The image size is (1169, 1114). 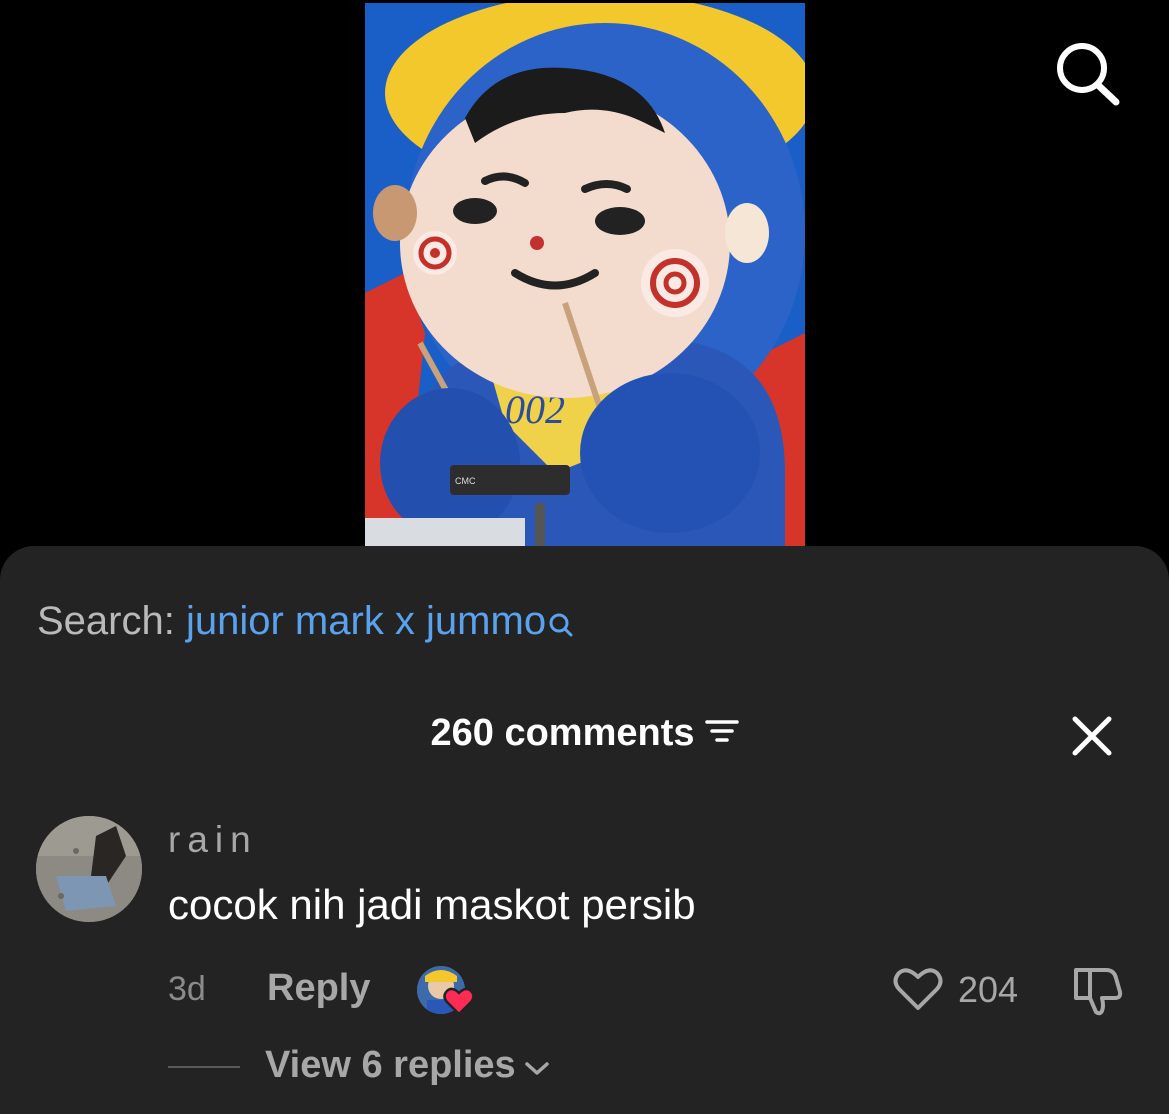 What do you see at coordinates (562, 733) in the screenshot?
I see `comments-count: 260 comments` at bounding box center [562, 733].